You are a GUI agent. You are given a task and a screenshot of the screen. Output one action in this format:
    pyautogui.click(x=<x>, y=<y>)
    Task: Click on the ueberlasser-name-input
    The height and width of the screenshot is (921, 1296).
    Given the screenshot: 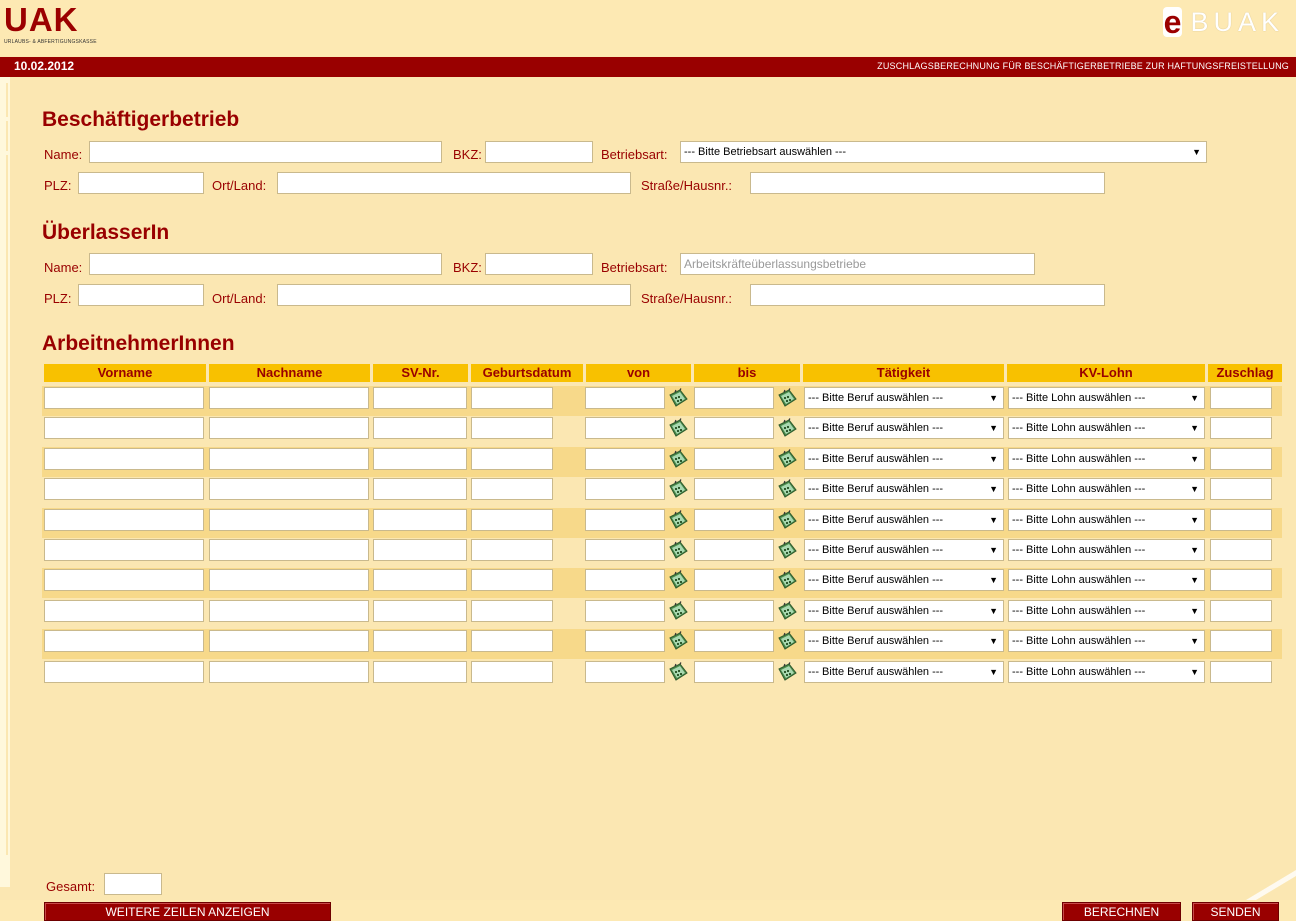 What is the action you would take?
    pyautogui.click(x=265, y=264)
    